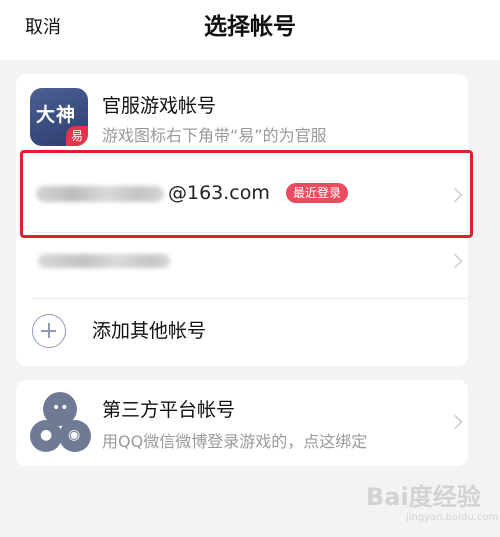 This screenshot has width=500, height=537. Describe the element at coordinates (159, 106) in the screenshot. I see `official-section-title: 官服游戏帐号` at that location.